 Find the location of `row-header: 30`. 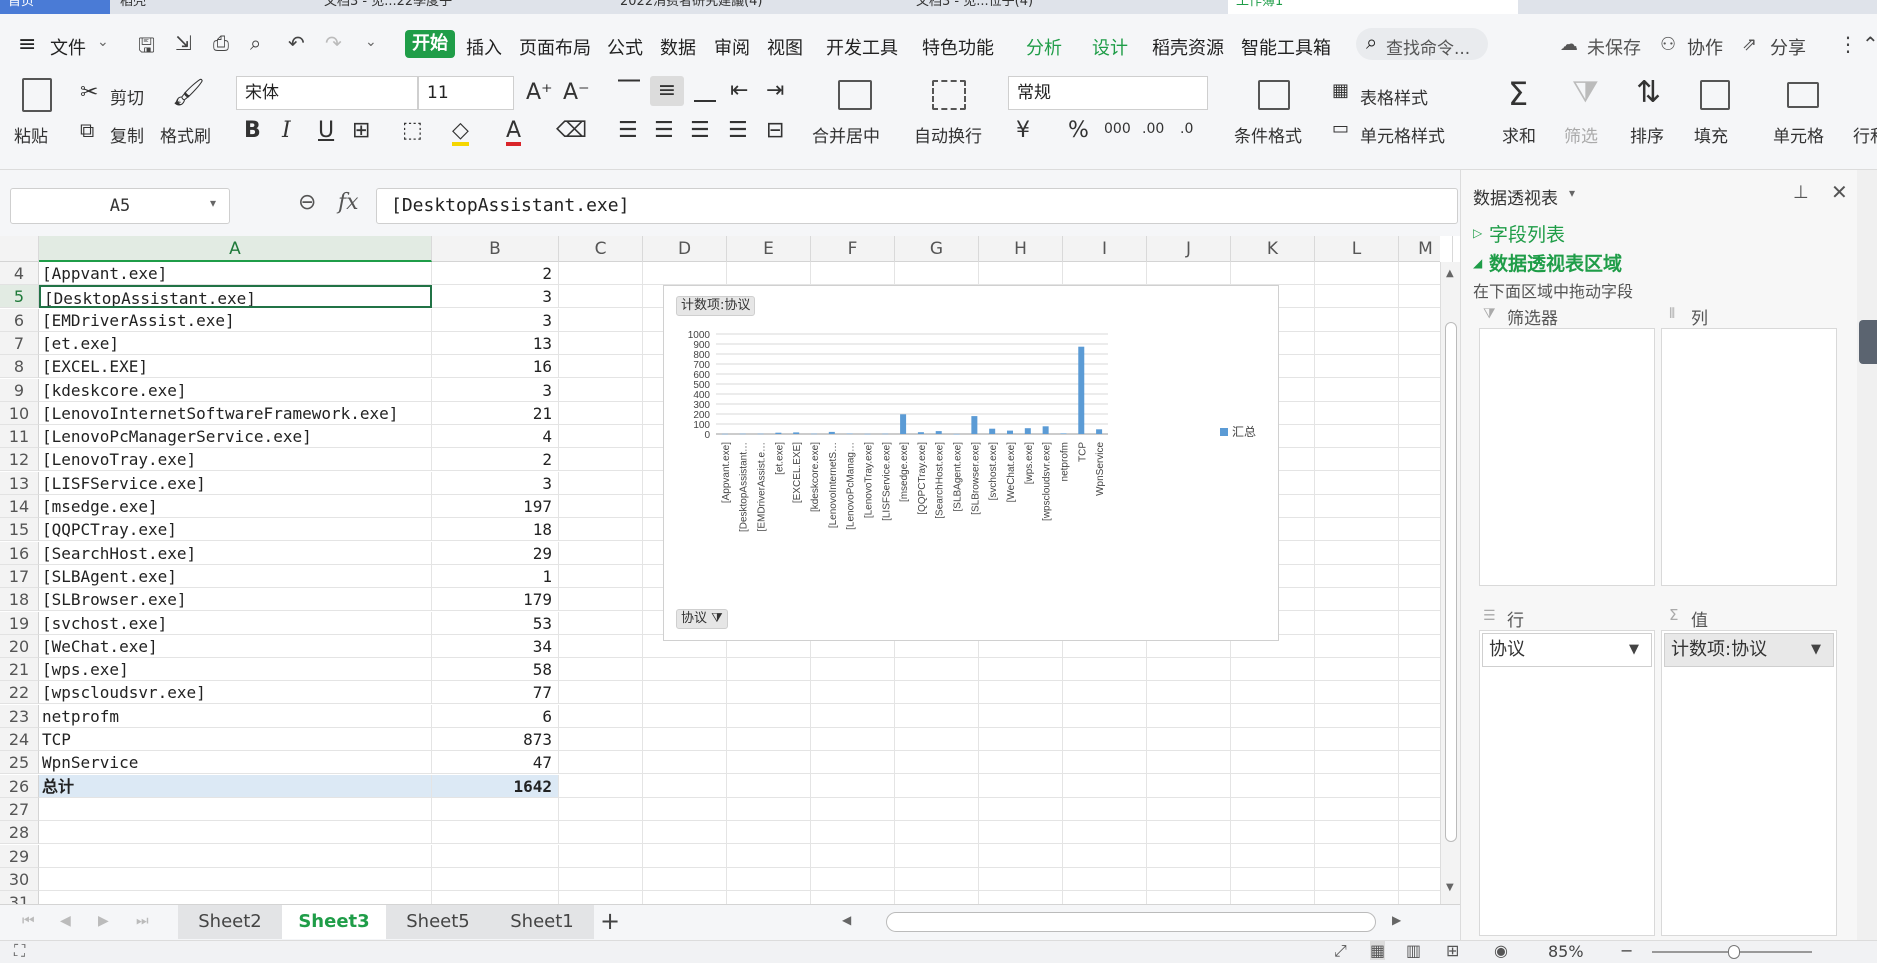

row-header: 30 is located at coordinates (19, 879).